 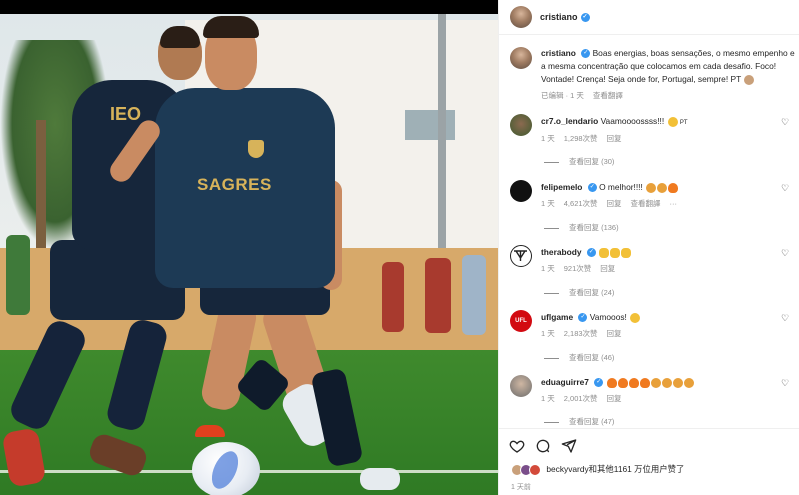 What do you see at coordinates (683, 123) in the screenshot?
I see `comment-suffix: PT` at bounding box center [683, 123].